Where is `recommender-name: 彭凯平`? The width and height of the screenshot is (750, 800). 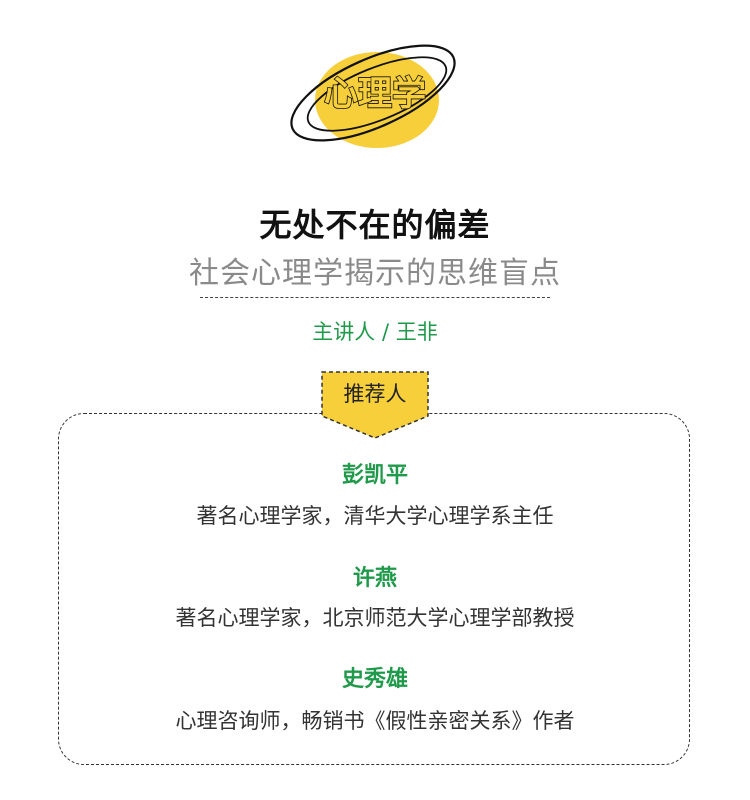 recommender-name: 彭凯平 is located at coordinates (374, 475).